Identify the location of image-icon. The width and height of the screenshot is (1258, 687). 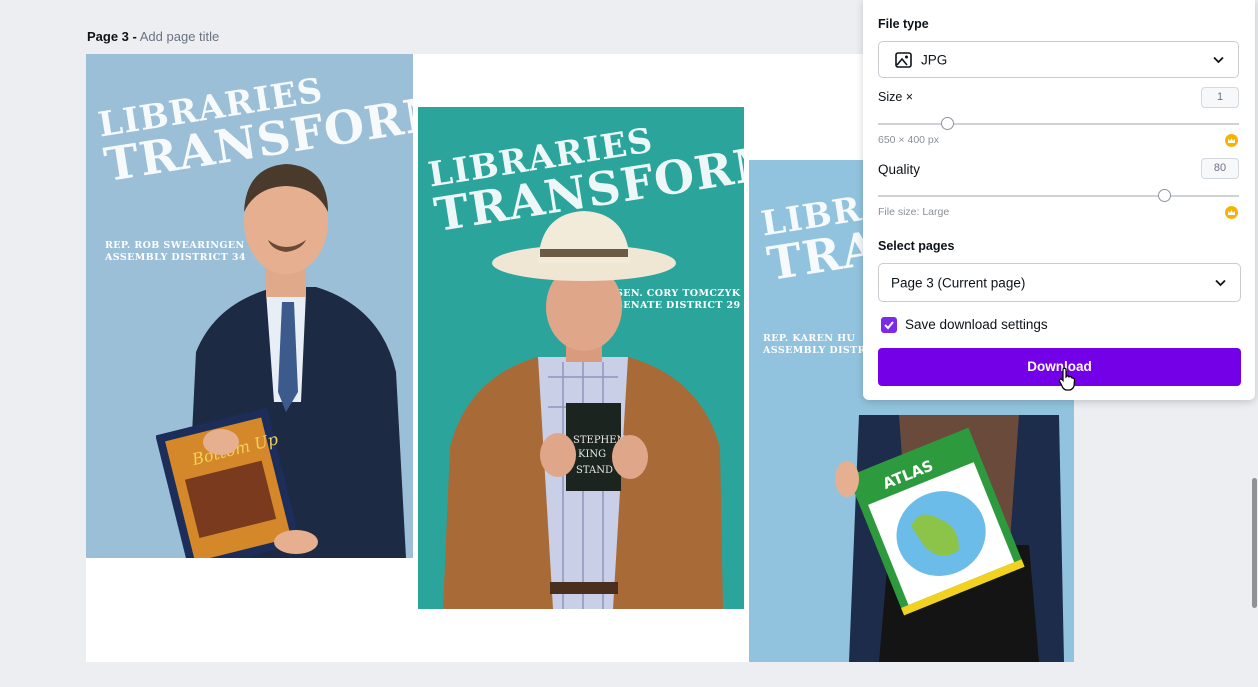
(903, 60).